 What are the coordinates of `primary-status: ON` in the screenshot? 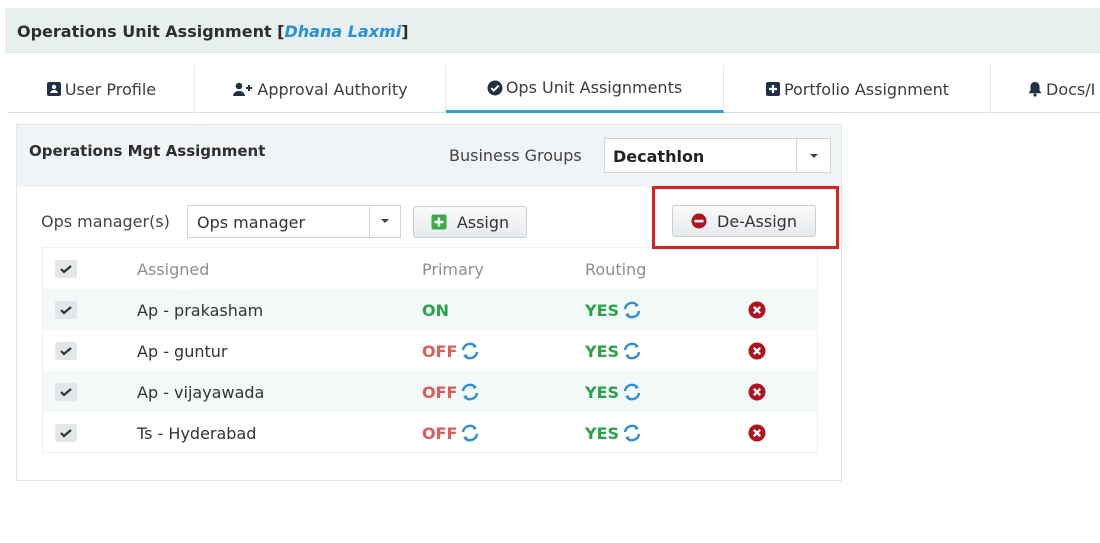 It's located at (435, 310).